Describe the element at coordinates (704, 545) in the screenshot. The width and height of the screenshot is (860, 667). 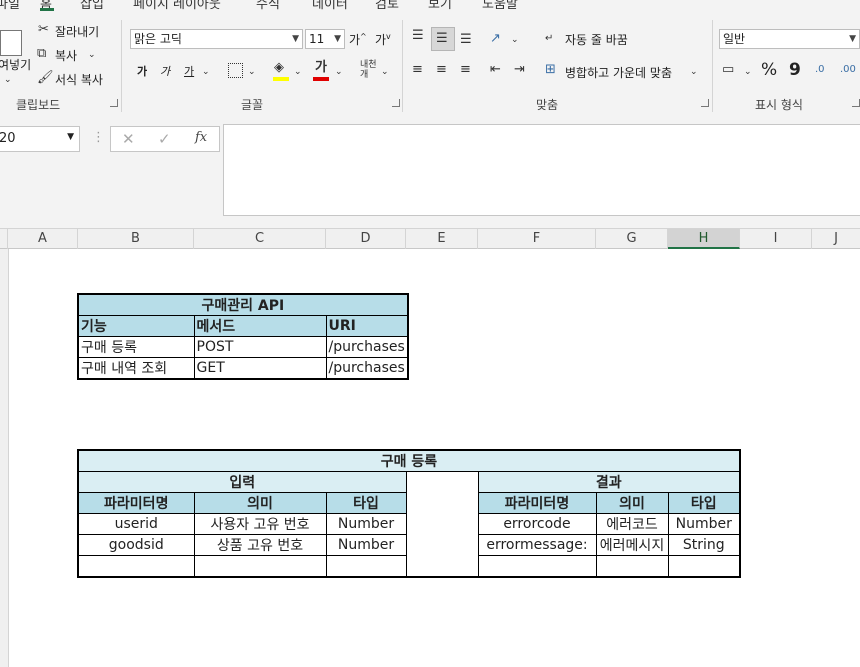
I see `table-cell: String` at that location.